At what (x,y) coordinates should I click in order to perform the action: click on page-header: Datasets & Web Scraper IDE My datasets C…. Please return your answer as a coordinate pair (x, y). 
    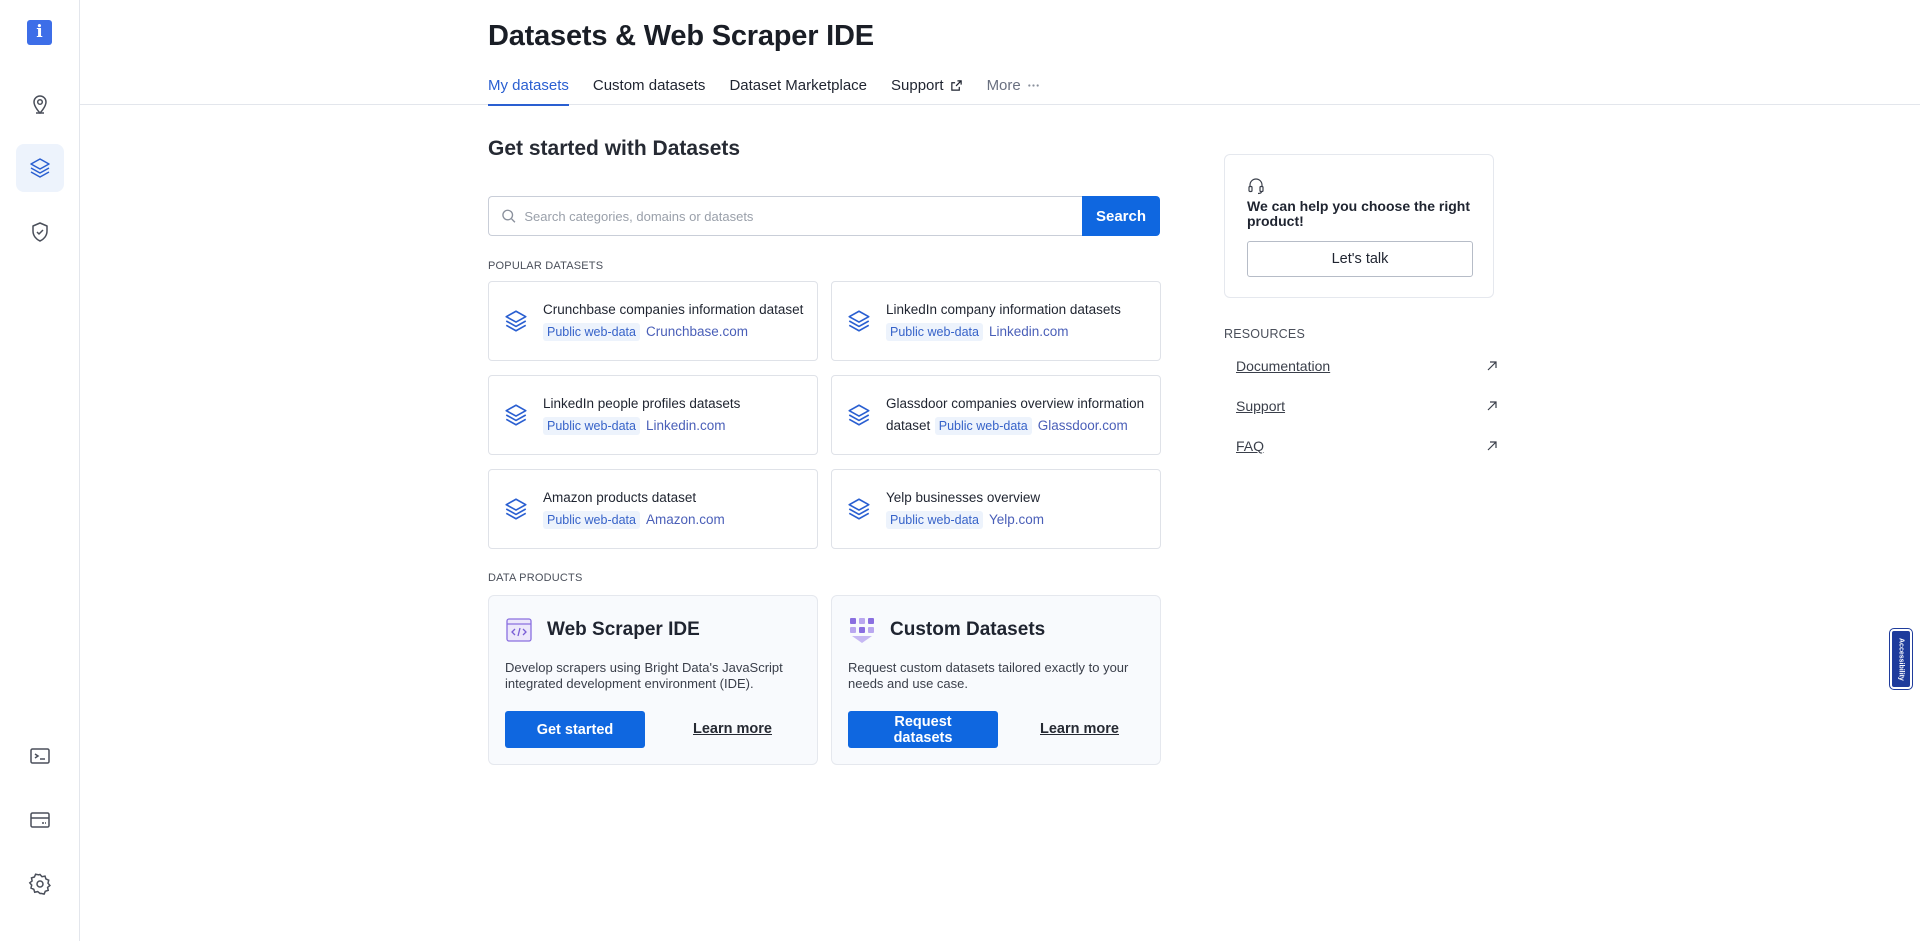
    Looking at the image, I should click on (1000, 53).